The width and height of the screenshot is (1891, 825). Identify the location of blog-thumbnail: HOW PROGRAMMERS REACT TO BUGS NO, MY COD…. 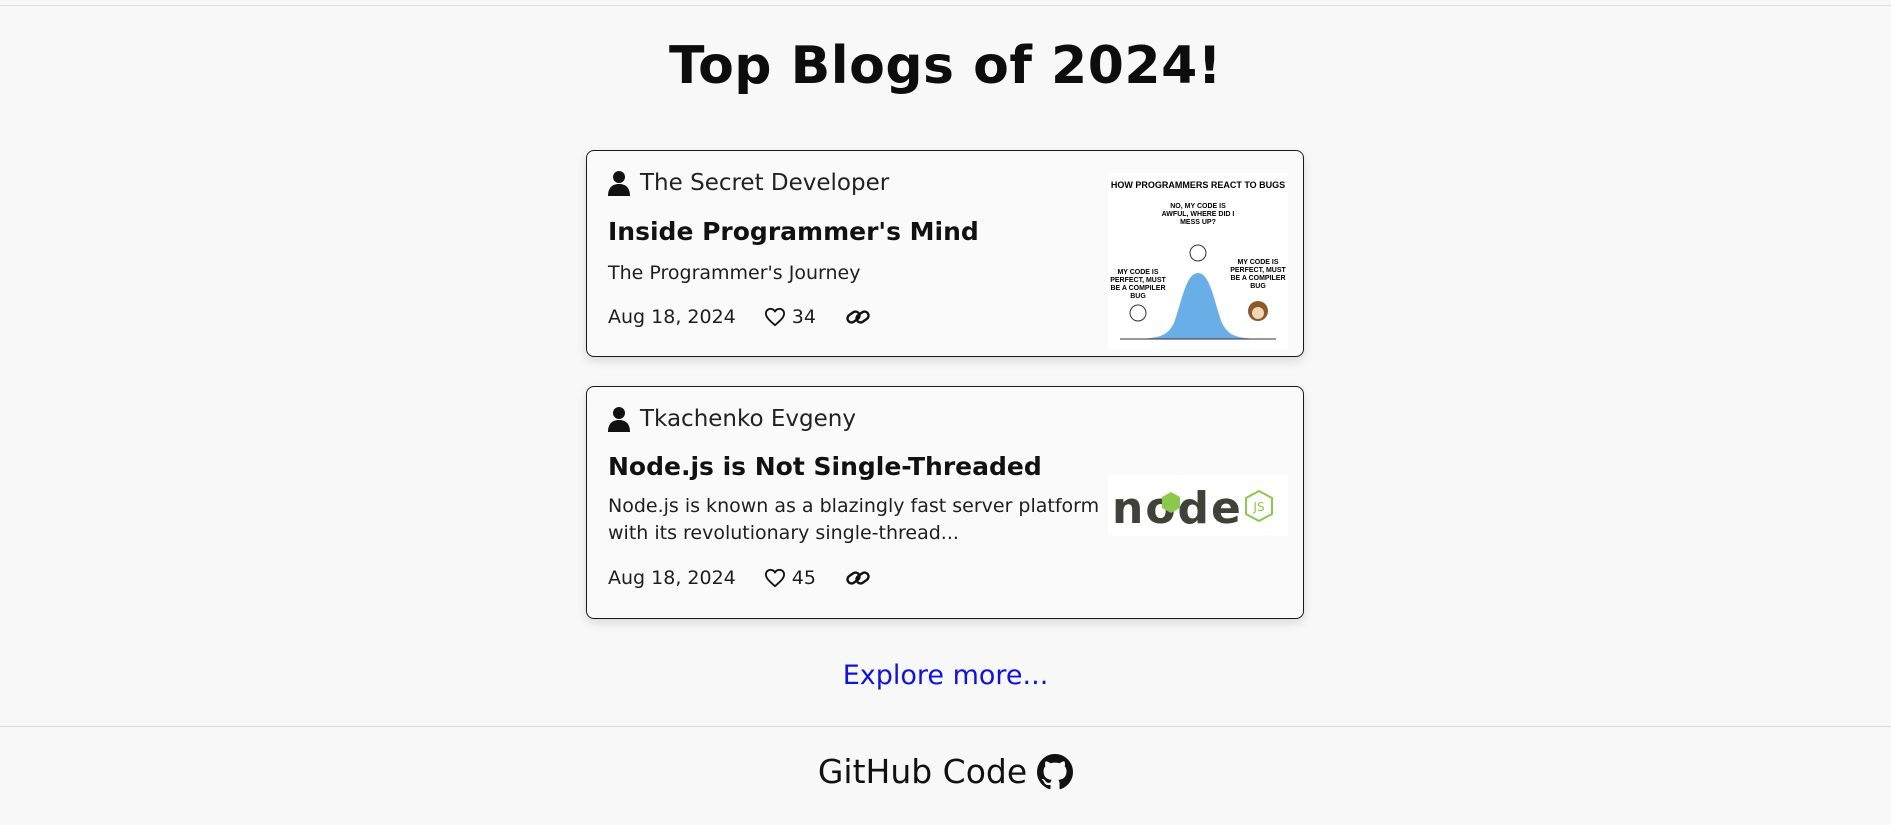
(1198, 261).